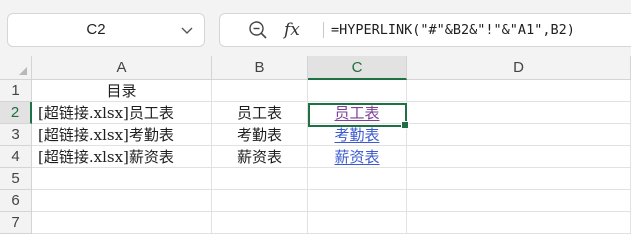 The height and width of the screenshot is (244, 631). I want to click on cell-b5, so click(260, 179).